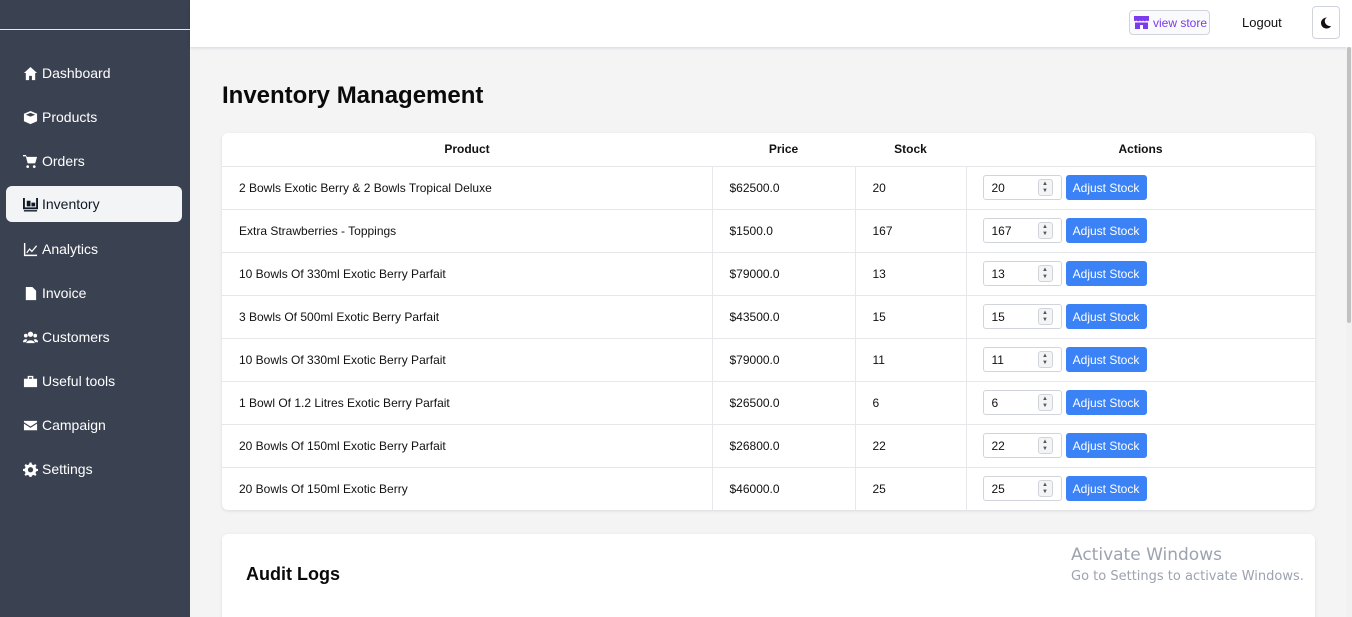  Describe the element at coordinates (76, 337) in the screenshot. I see `sidebar-item-label: Customers` at that location.